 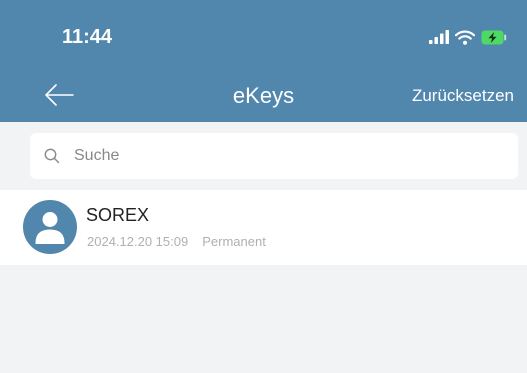 I want to click on battery-charging-icon, so click(x=494, y=37).